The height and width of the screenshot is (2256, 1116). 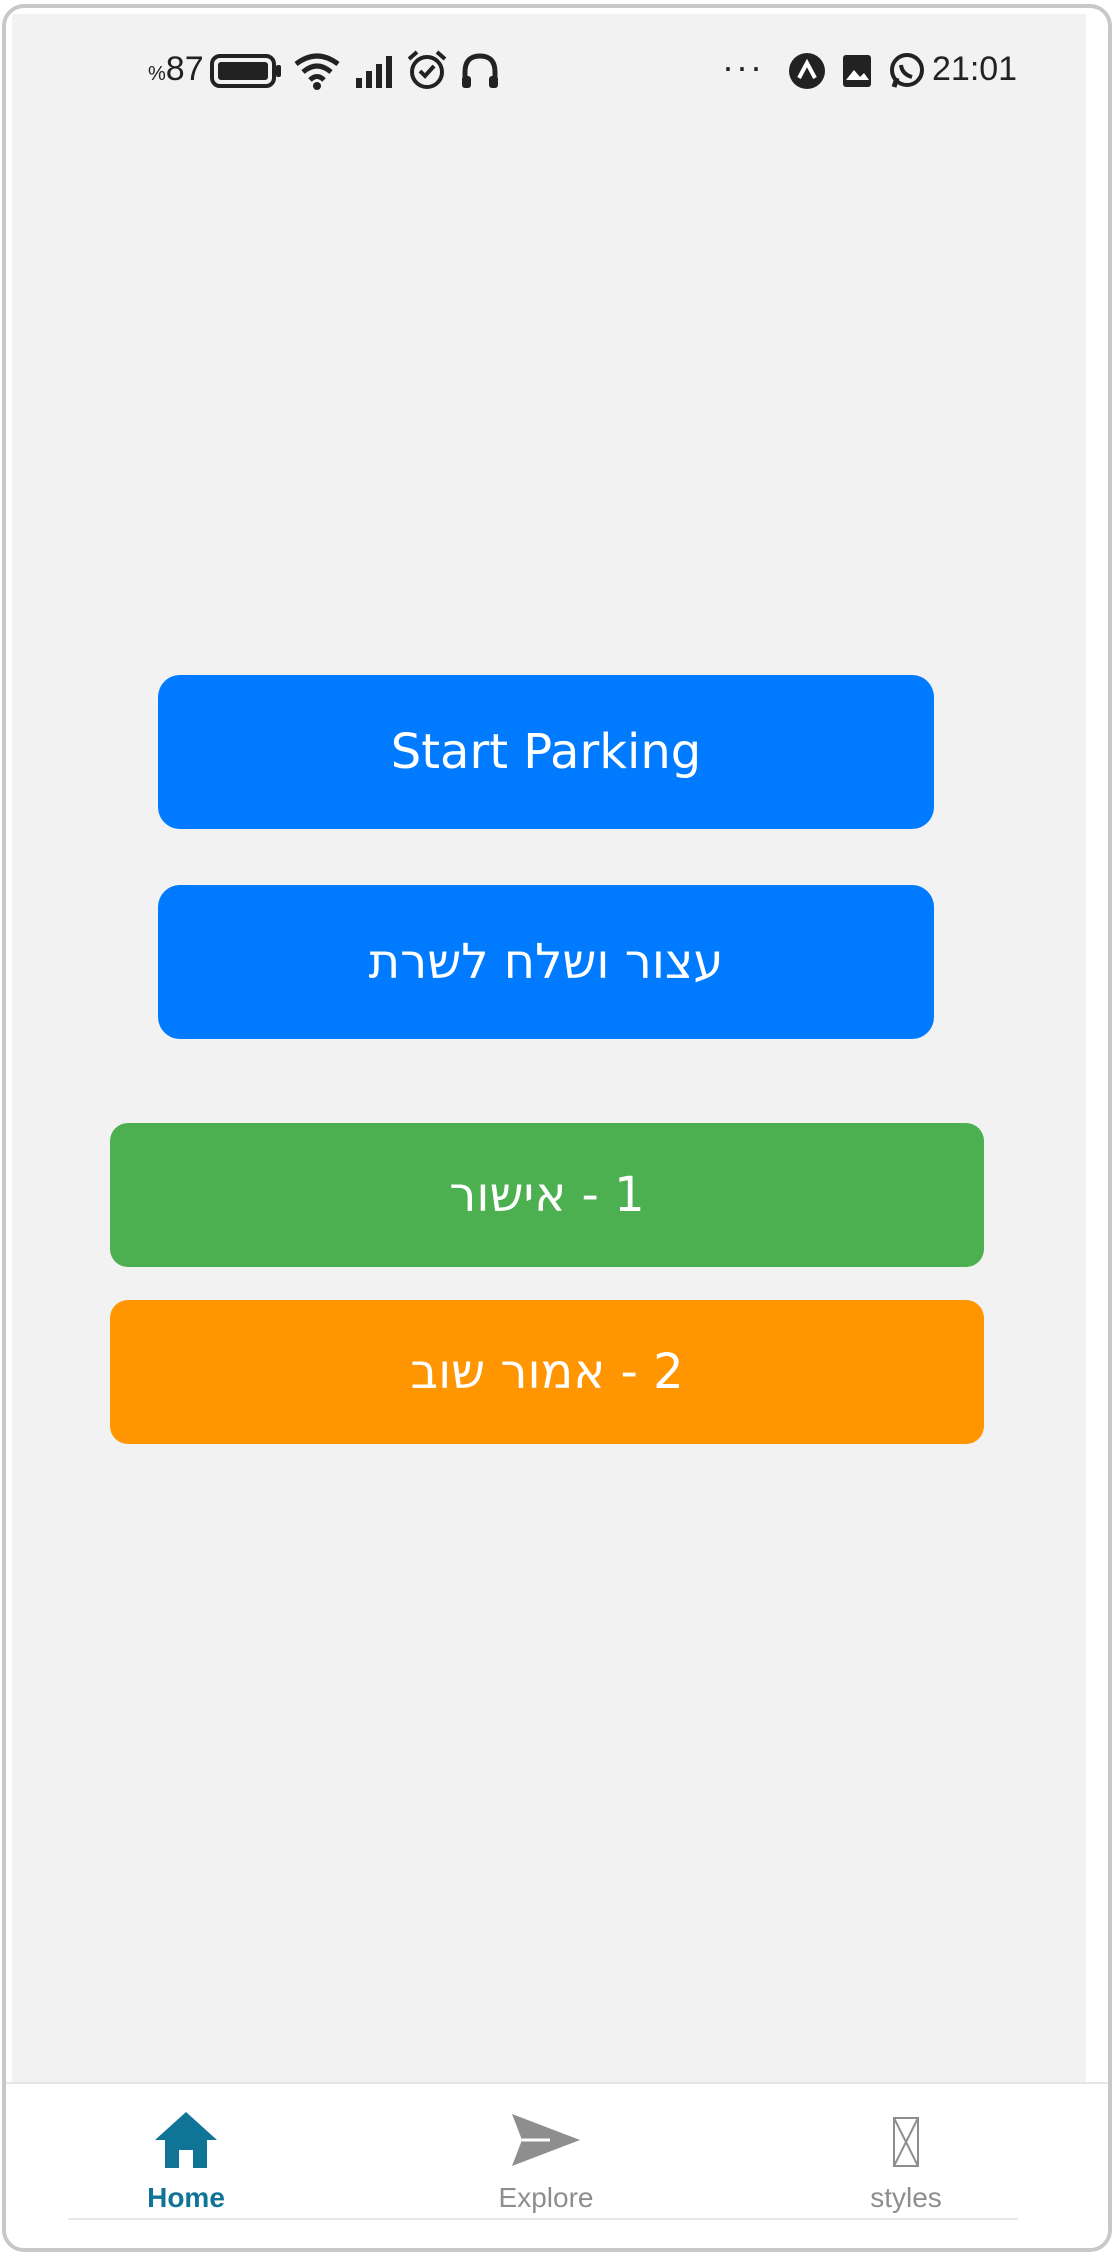 What do you see at coordinates (427, 69) in the screenshot?
I see `alarm-icon` at bounding box center [427, 69].